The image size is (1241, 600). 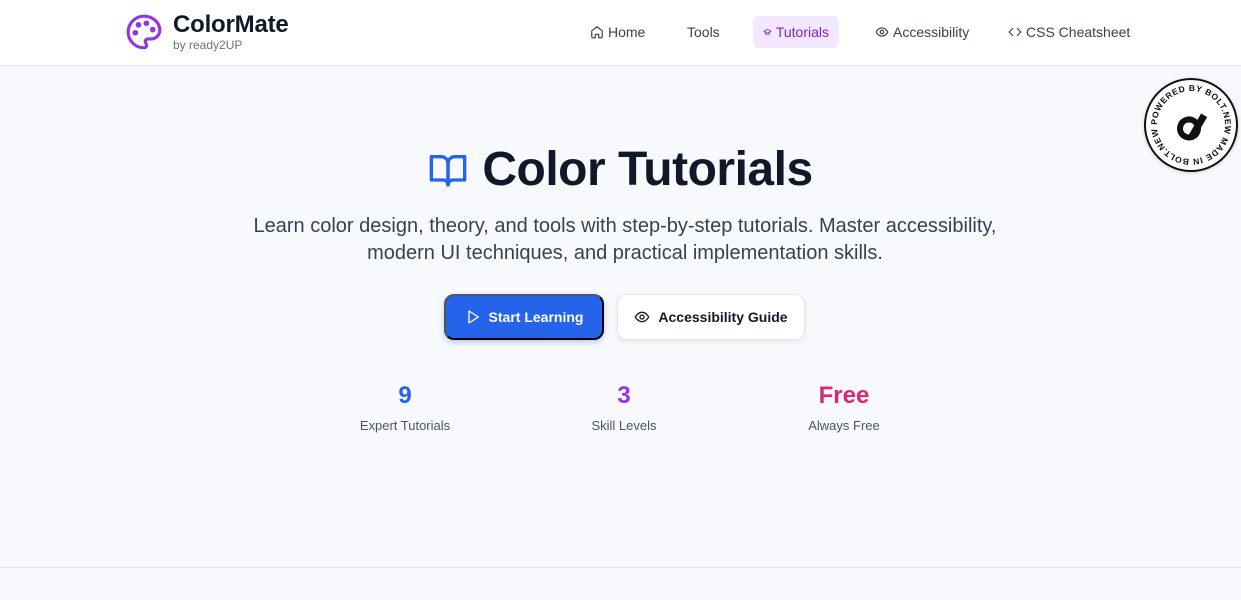 I want to click on page-title: Color Tutorials, so click(x=647, y=169).